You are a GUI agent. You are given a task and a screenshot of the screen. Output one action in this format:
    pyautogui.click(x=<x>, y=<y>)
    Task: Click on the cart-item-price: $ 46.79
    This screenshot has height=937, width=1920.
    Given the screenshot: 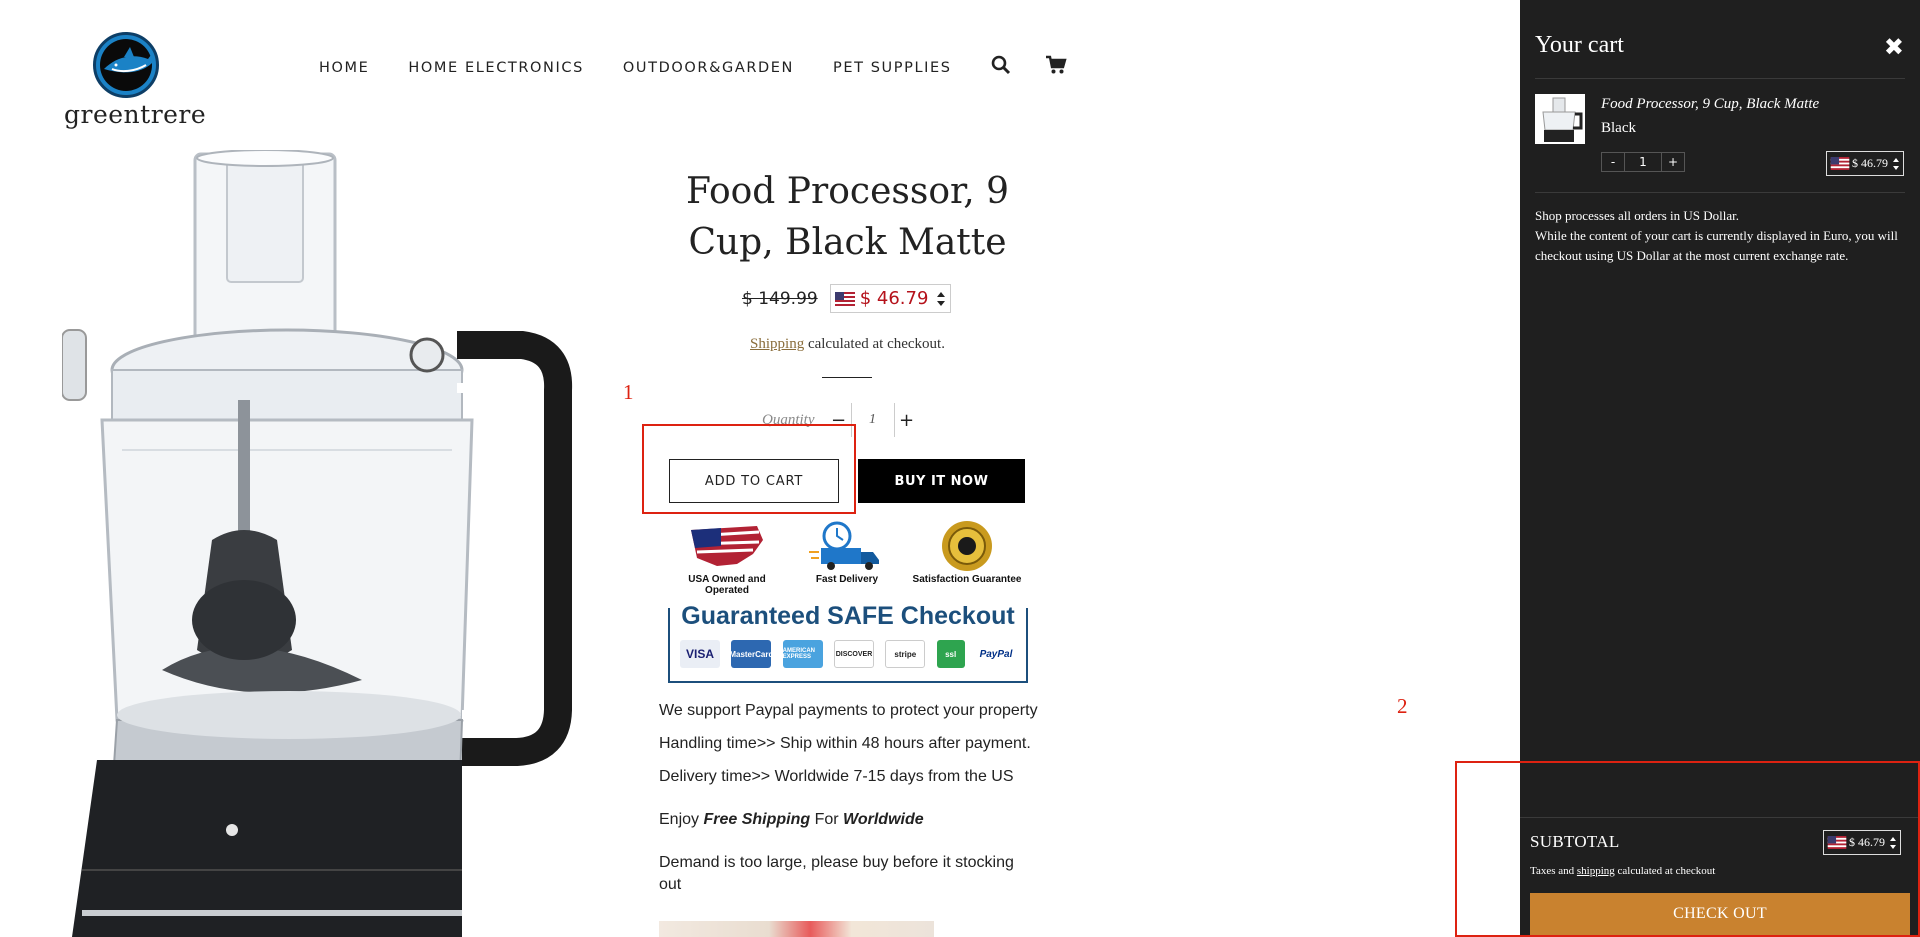 What is the action you would take?
    pyautogui.click(x=1870, y=163)
    